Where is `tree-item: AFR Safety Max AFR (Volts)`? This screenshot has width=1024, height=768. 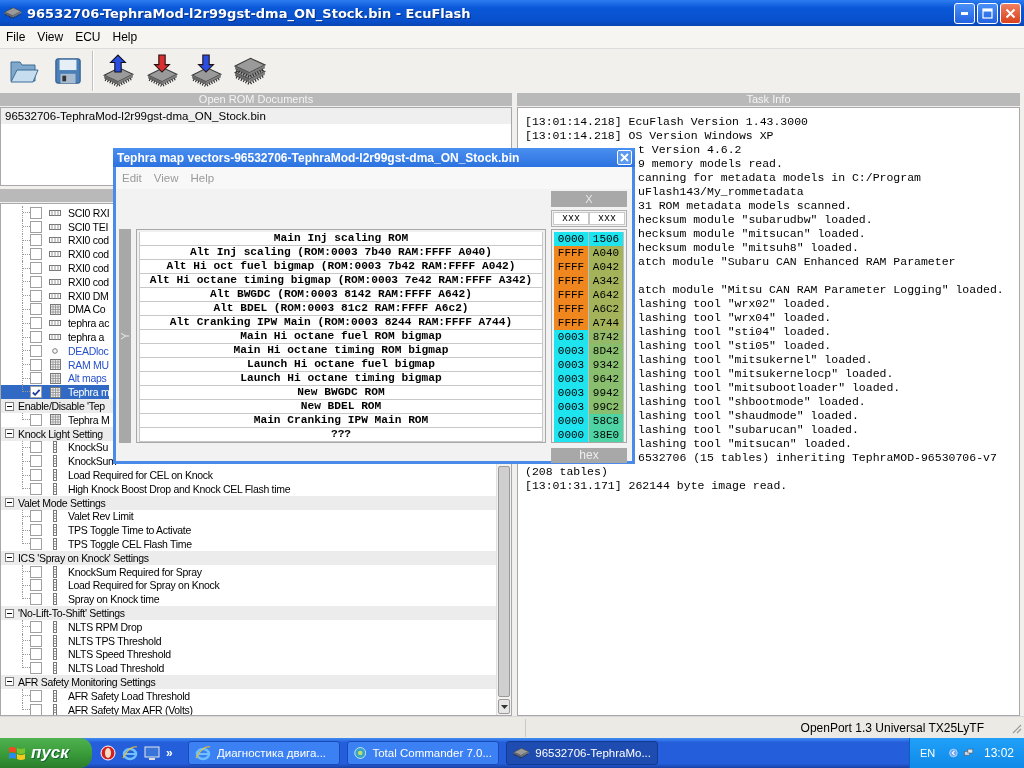
tree-item: AFR Safety Max AFR (Volts) is located at coordinates (97, 708).